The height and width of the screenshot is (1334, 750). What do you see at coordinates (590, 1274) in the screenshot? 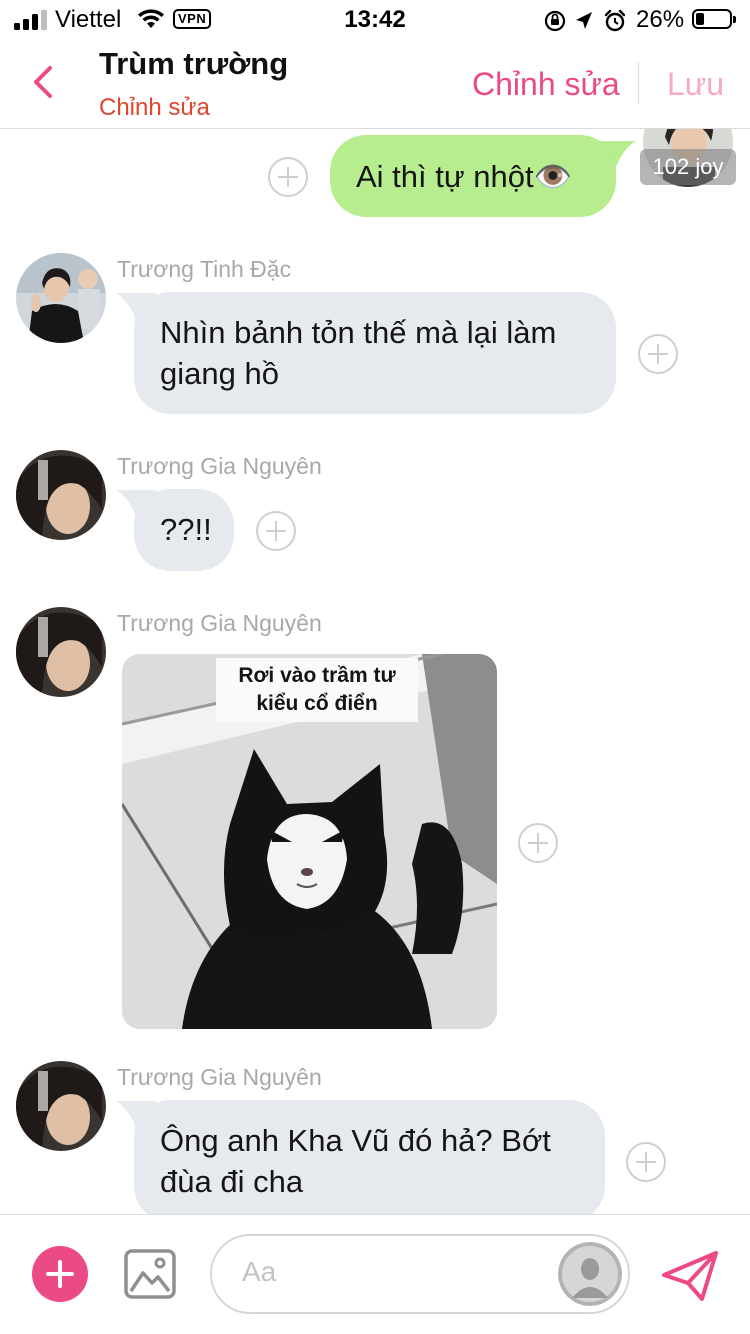
I see `avatar-icon` at bounding box center [590, 1274].